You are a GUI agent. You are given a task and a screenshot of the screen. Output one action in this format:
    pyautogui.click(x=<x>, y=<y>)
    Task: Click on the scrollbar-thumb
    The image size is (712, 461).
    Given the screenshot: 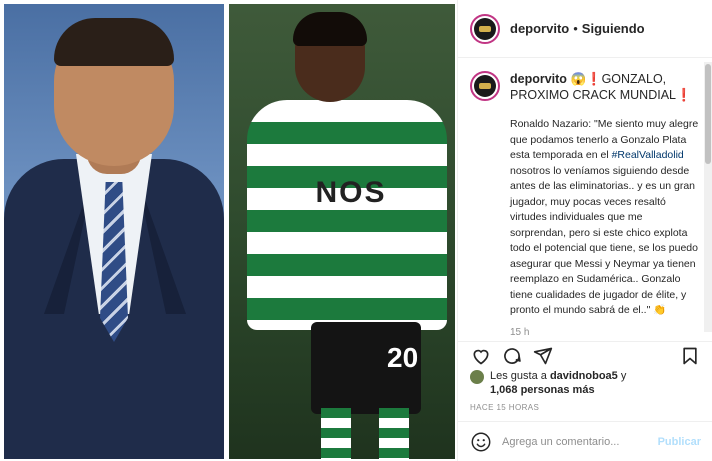 What is the action you would take?
    pyautogui.click(x=708, y=114)
    